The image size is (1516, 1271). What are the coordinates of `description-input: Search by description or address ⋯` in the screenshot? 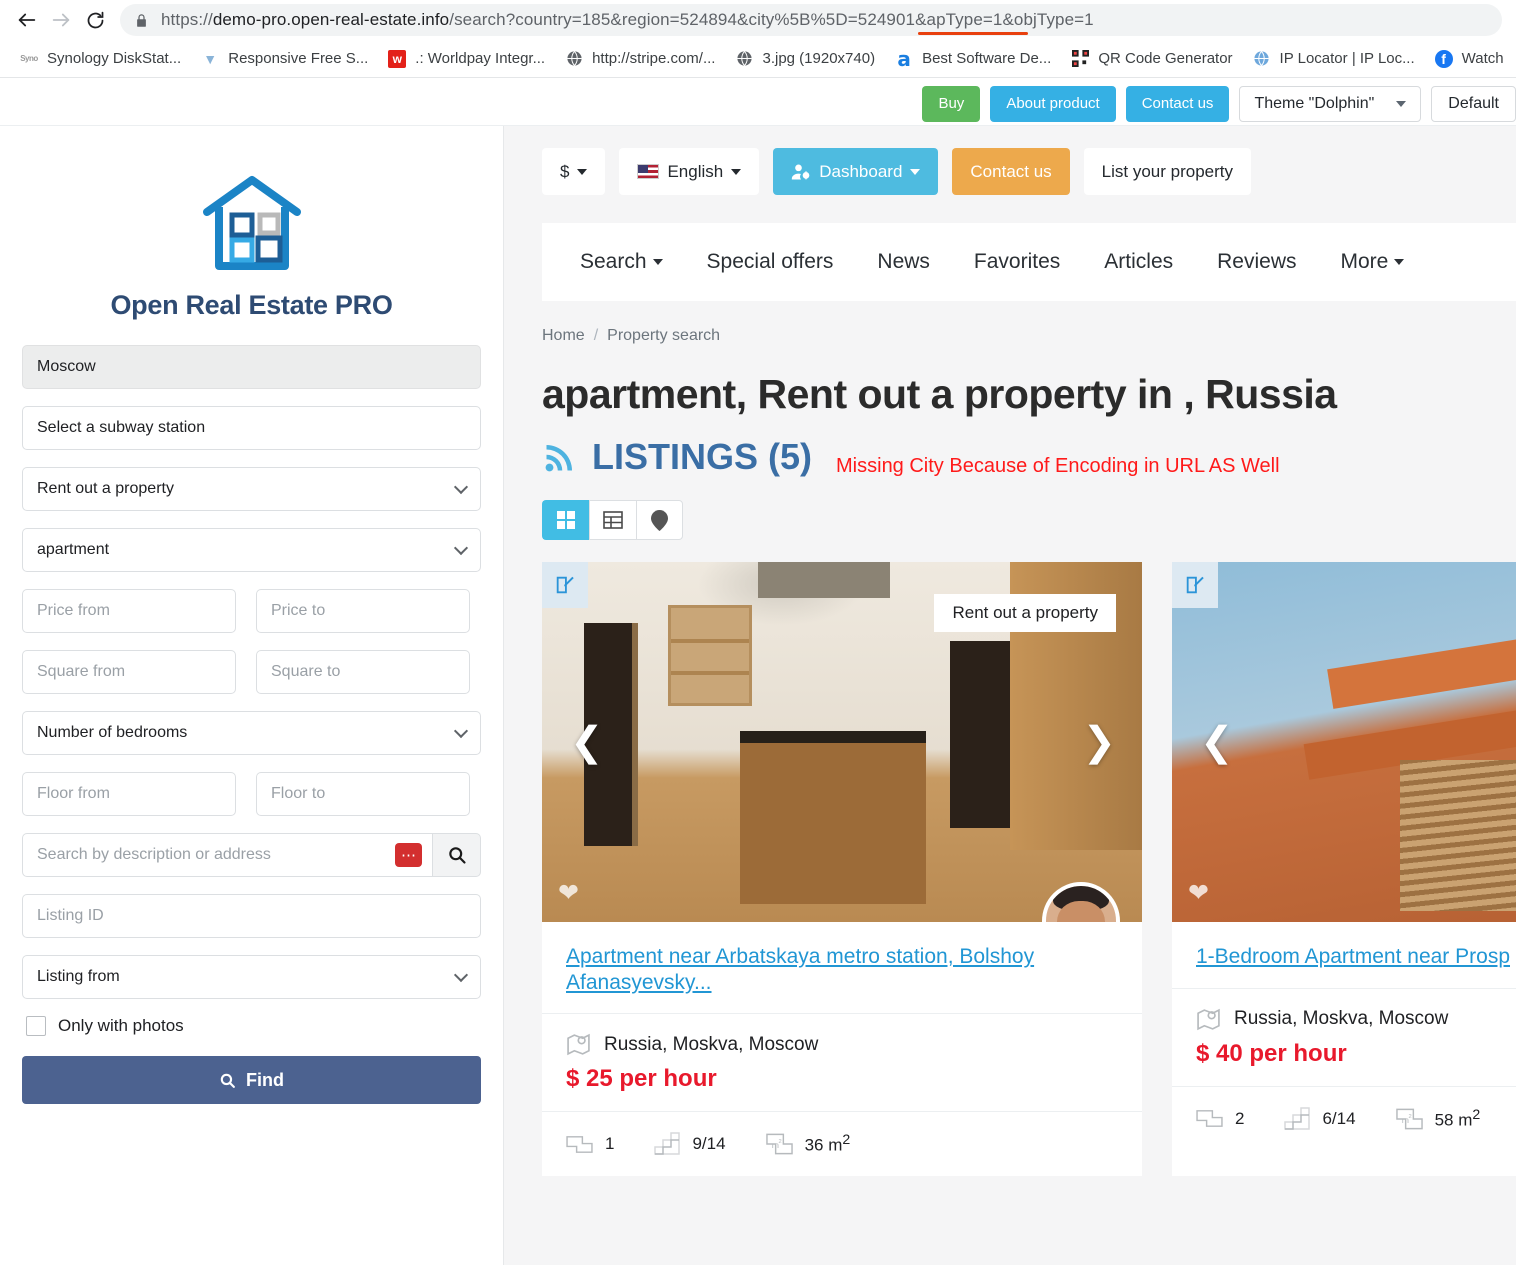 It's located at (227, 855).